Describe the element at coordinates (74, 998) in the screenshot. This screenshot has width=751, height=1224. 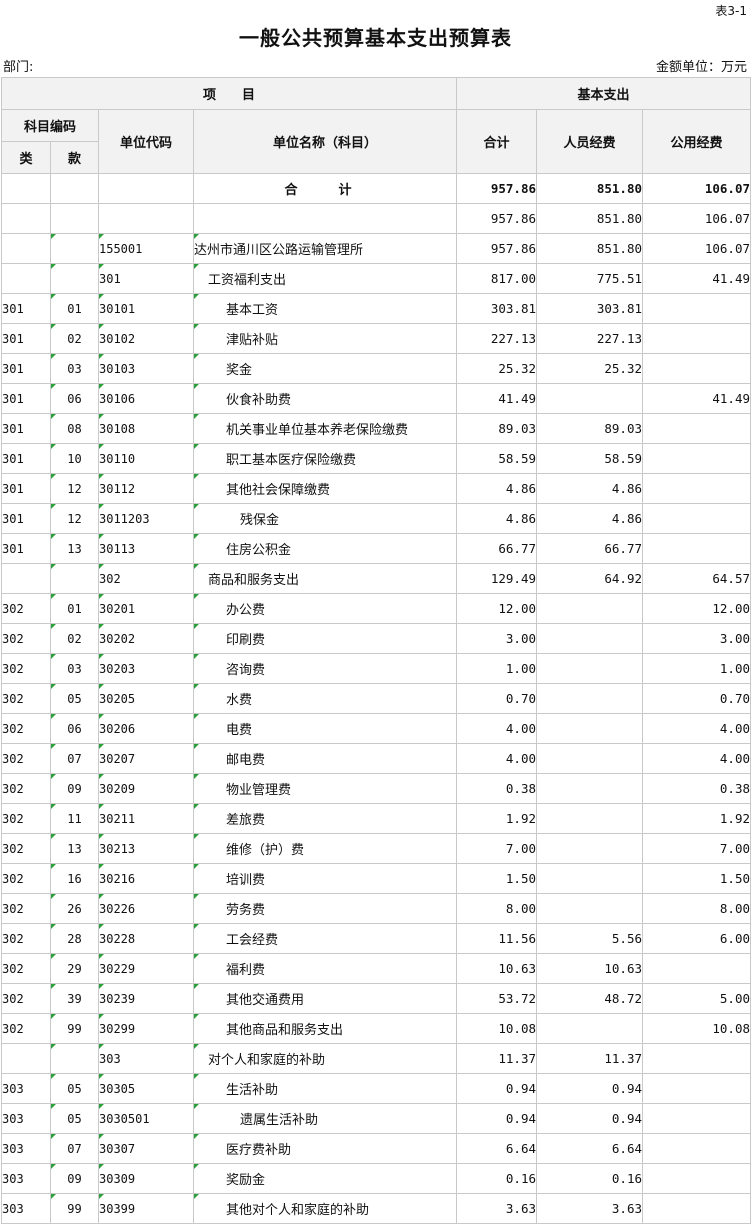
I see `cell-kuan: 39` at that location.